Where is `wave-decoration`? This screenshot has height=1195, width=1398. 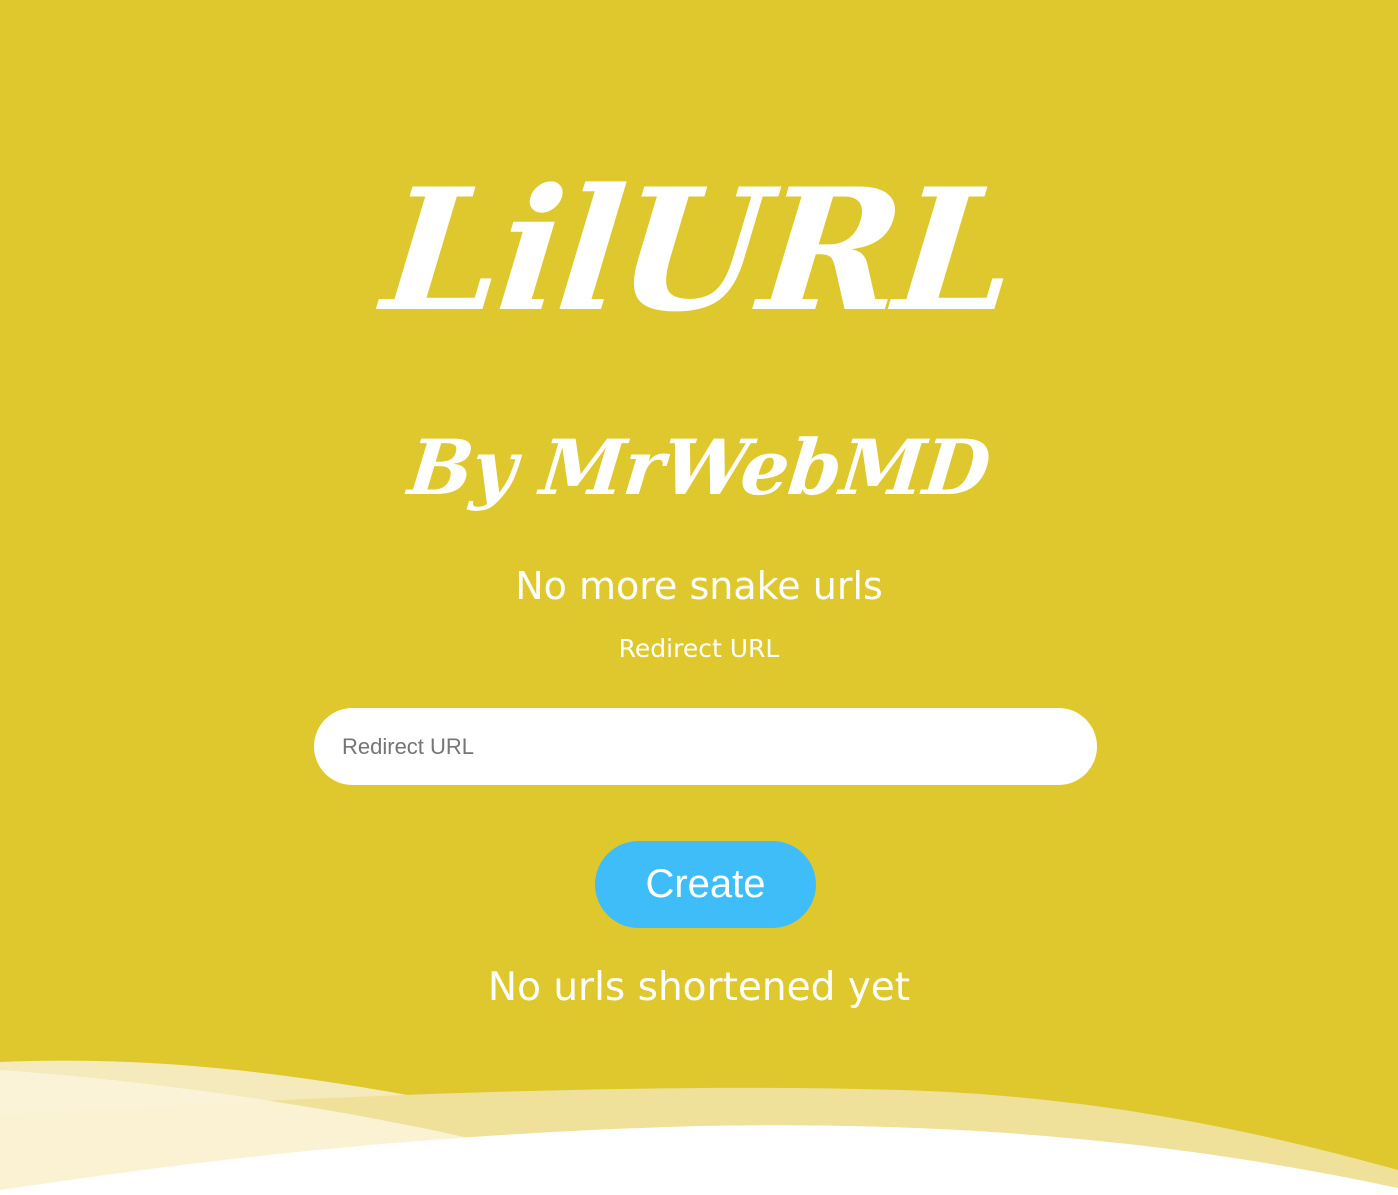
wave-decoration is located at coordinates (699, 1127).